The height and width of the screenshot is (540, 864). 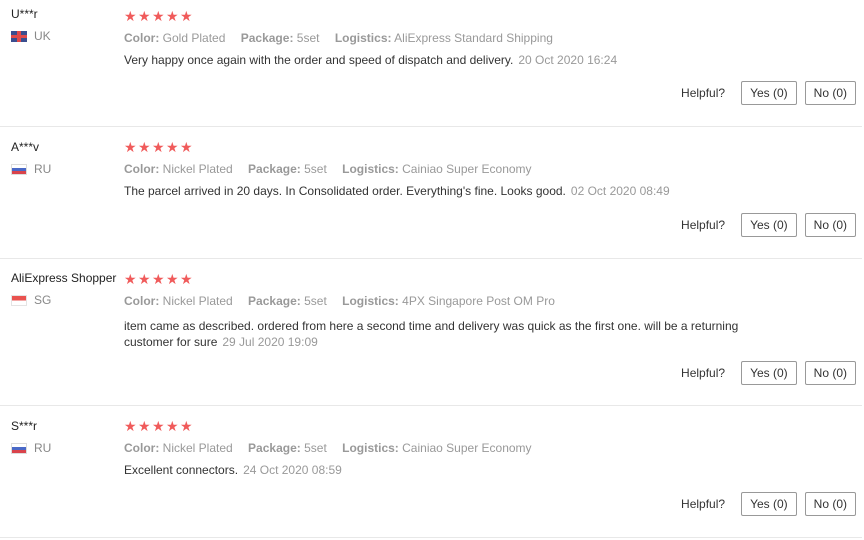 I want to click on reviewer-info: A***v RU, so click(x=31, y=157).